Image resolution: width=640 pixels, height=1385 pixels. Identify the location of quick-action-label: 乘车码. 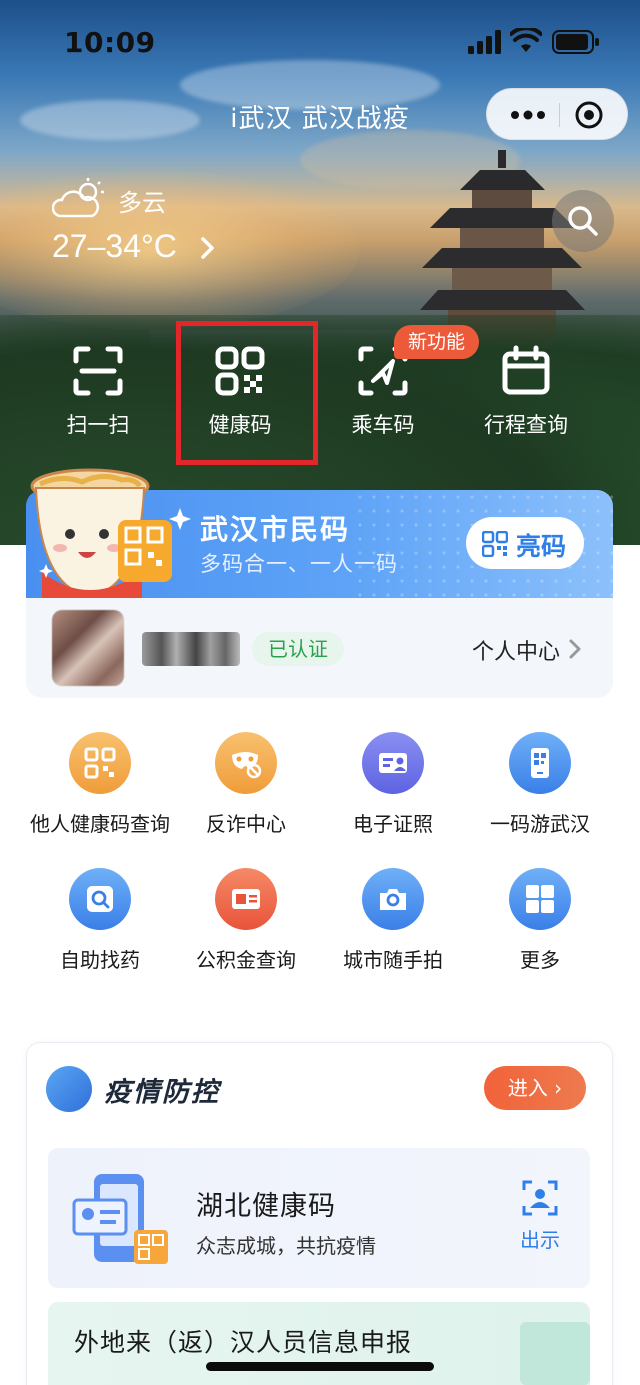
(383, 425).